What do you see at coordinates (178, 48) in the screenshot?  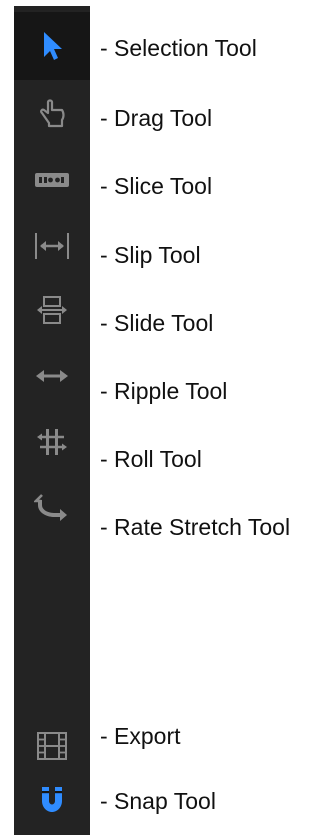 I see `selection-tool-label: - Selection Tool` at bounding box center [178, 48].